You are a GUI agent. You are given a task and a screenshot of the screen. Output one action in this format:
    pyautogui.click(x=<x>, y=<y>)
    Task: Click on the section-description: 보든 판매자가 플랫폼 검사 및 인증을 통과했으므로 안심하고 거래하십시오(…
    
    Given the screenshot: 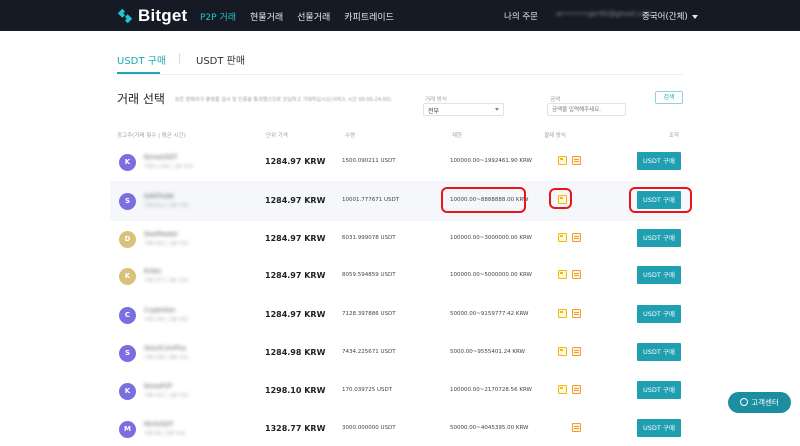 What is the action you would take?
    pyautogui.click(x=283, y=100)
    